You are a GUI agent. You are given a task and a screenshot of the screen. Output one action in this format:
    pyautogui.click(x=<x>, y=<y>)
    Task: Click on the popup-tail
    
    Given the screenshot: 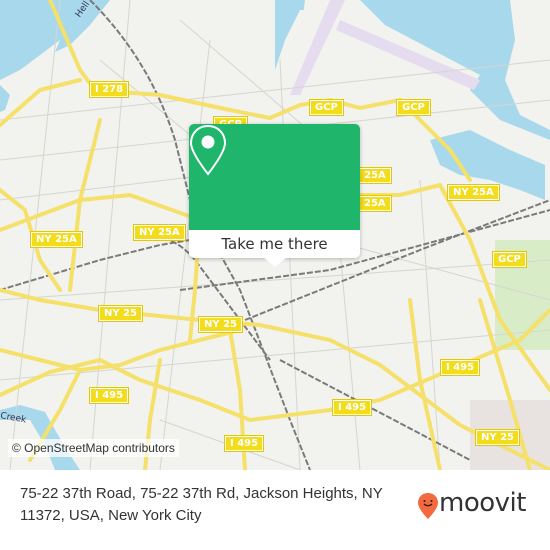 What is the action you would take?
    pyautogui.click(x=275, y=262)
    